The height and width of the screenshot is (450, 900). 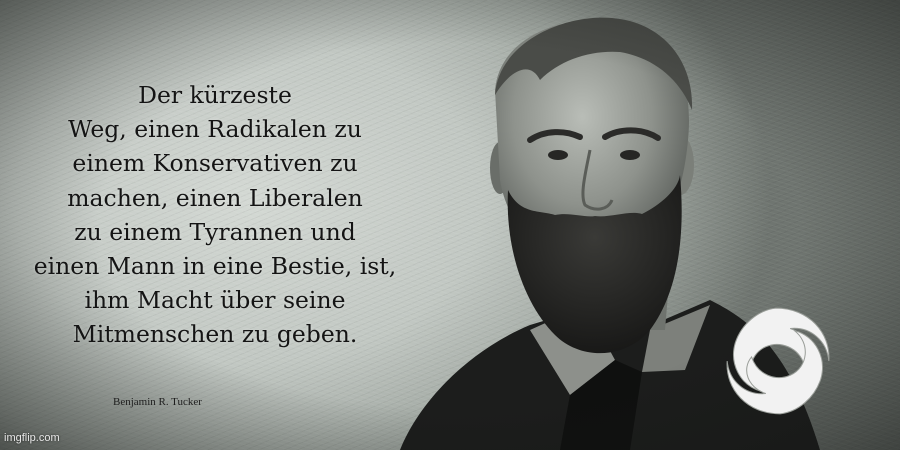 What do you see at coordinates (157, 402) in the screenshot?
I see `quote-author: Benjamin R. Tucker` at bounding box center [157, 402].